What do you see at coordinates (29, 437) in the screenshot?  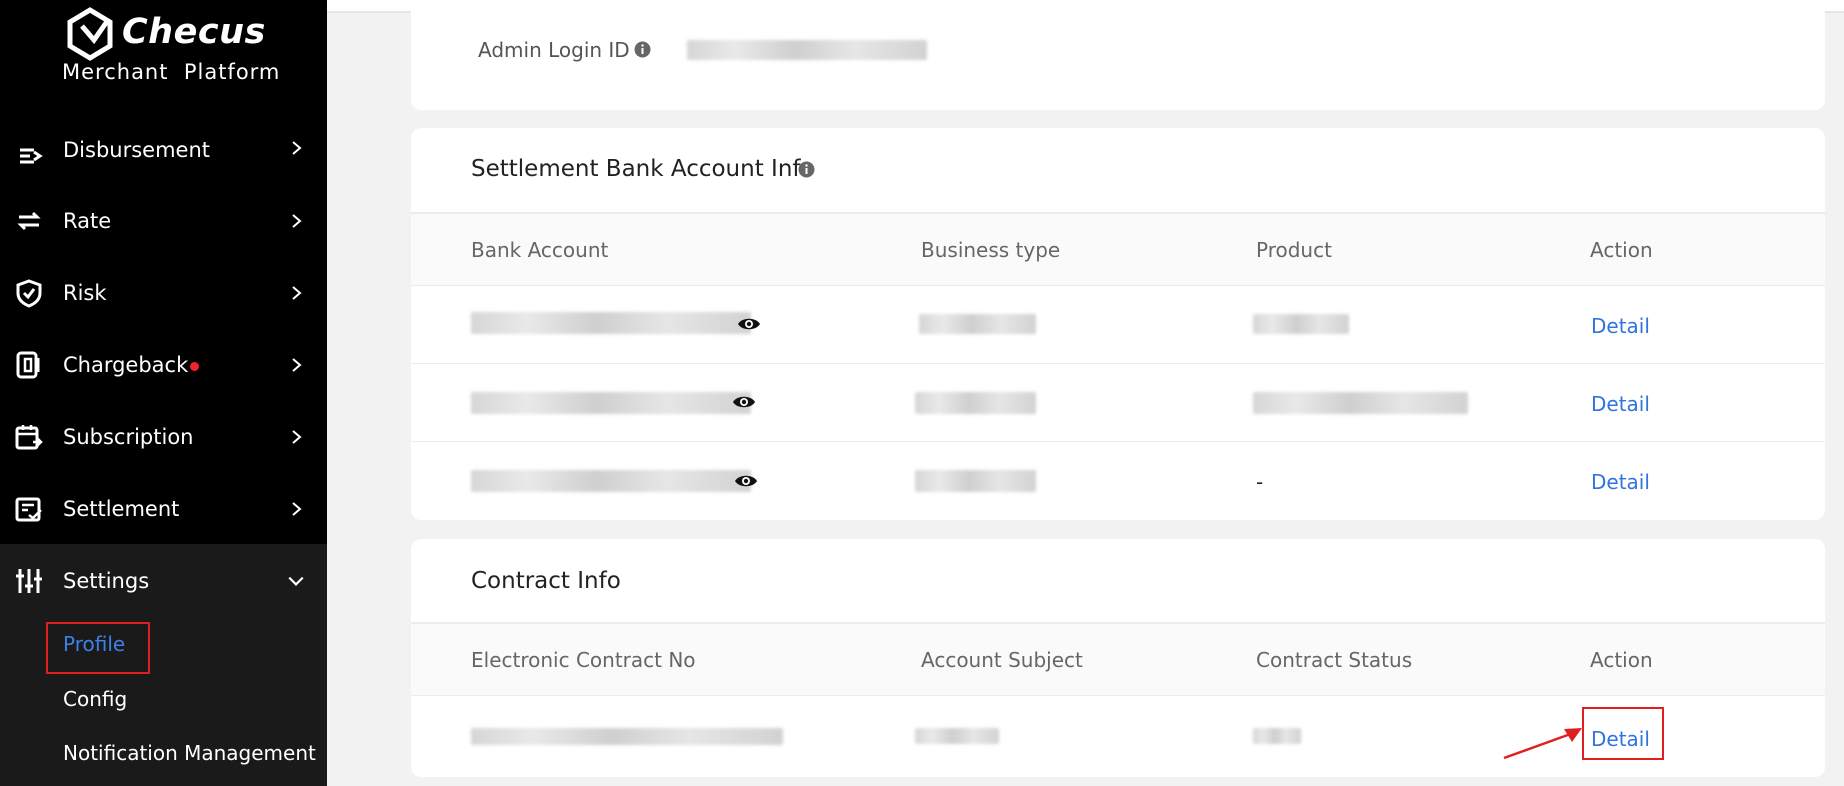 I see `calendar-icon` at bounding box center [29, 437].